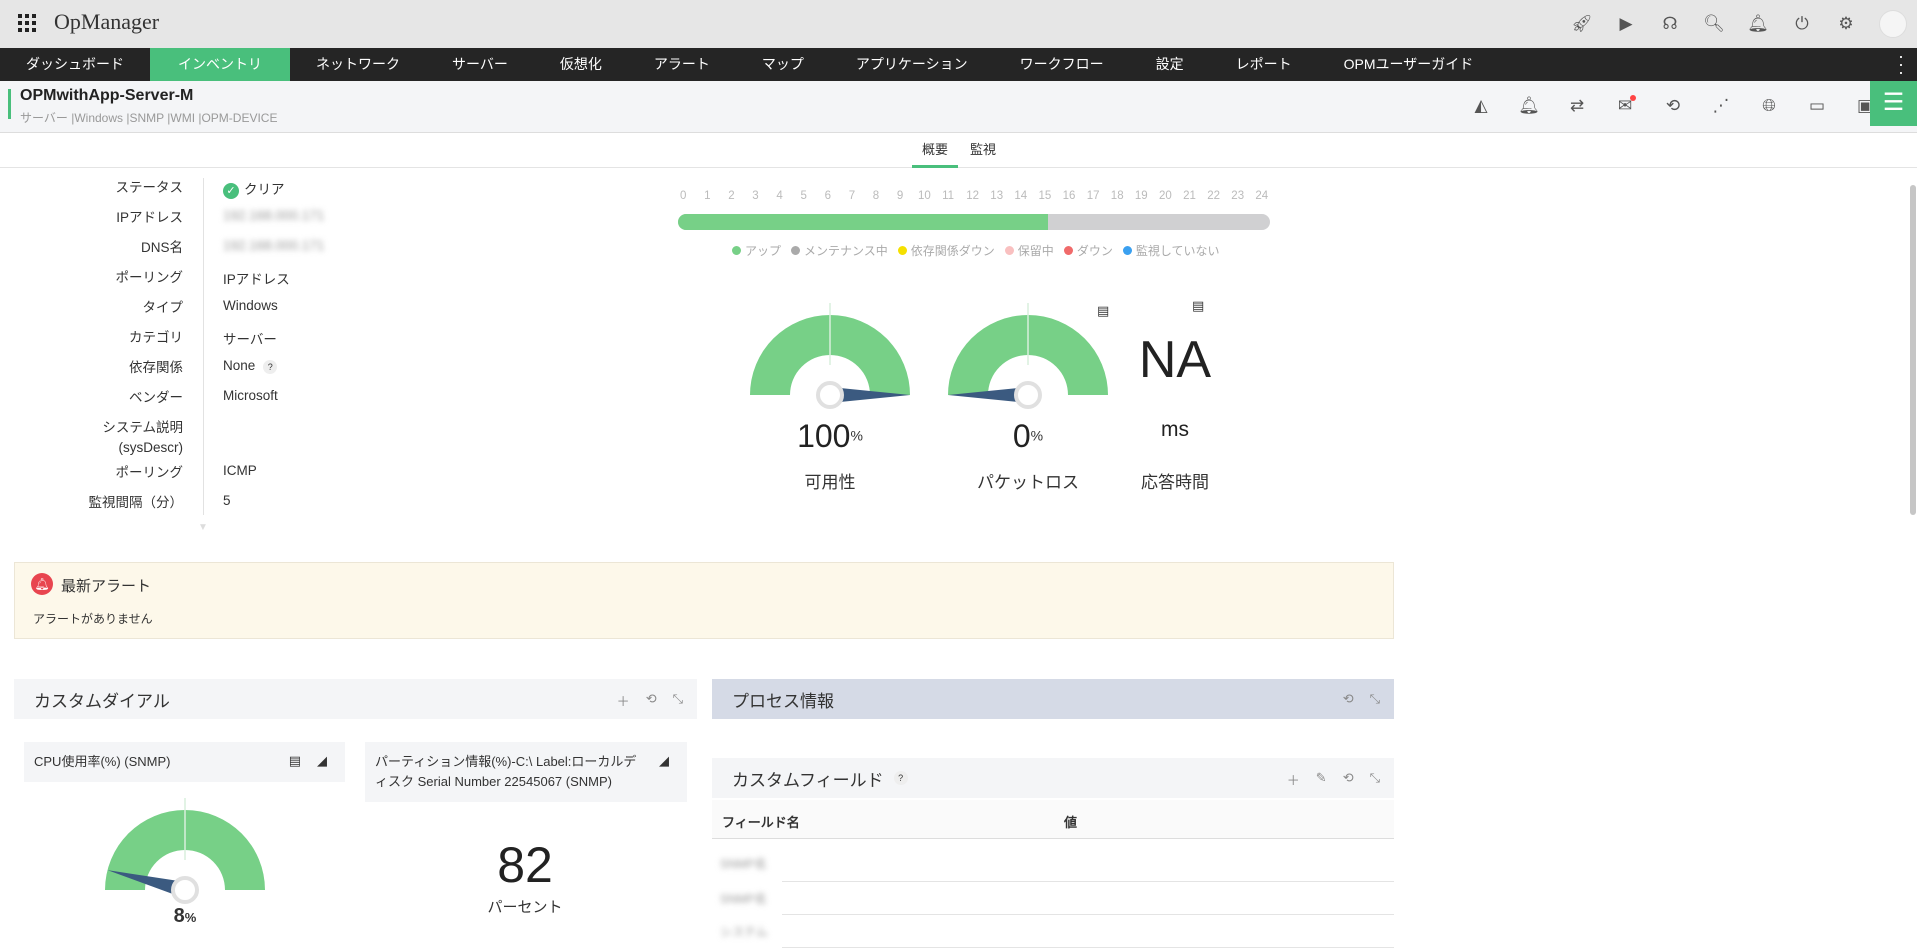 Image resolution: width=1917 pixels, height=948 pixels. I want to click on nav-item: 設定, so click(1170, 64).